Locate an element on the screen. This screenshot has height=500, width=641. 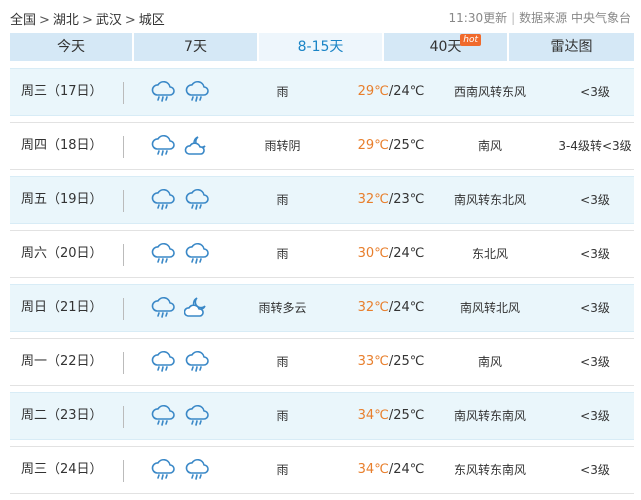
source-label: 数据来源 is located at coordinates (543, 18).